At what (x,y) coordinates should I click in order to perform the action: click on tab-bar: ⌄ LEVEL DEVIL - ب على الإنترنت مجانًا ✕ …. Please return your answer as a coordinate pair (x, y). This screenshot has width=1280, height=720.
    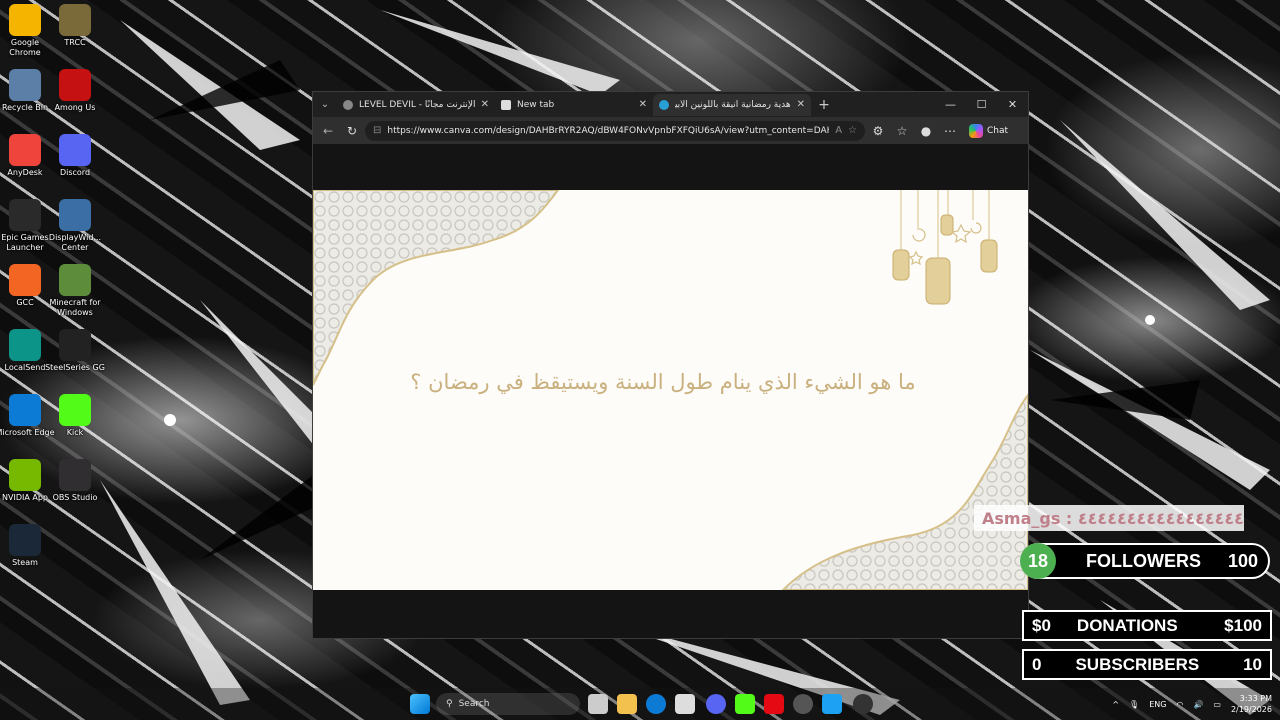
    Looking at the image, I should click on (670, 104).